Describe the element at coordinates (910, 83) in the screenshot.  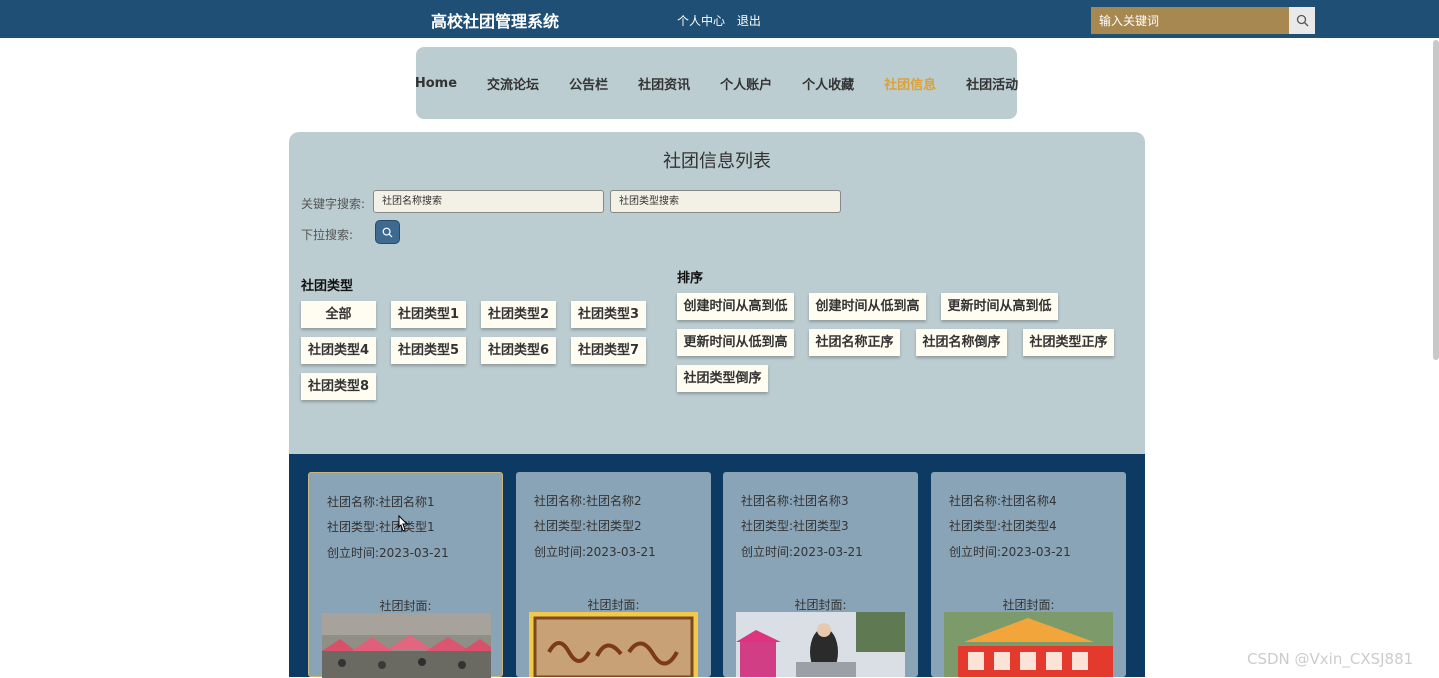
I see `nav-club-info: 社团信息` at that location.